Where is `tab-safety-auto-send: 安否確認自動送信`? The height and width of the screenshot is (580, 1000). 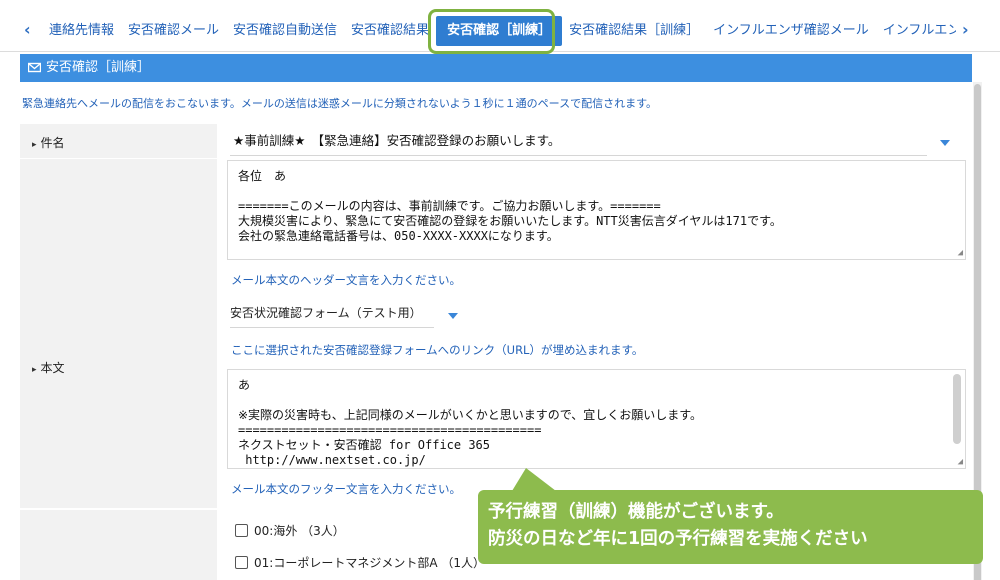
tab-safety-auto-send: 安否確認自動送信 is located at coordinates (285, 31).